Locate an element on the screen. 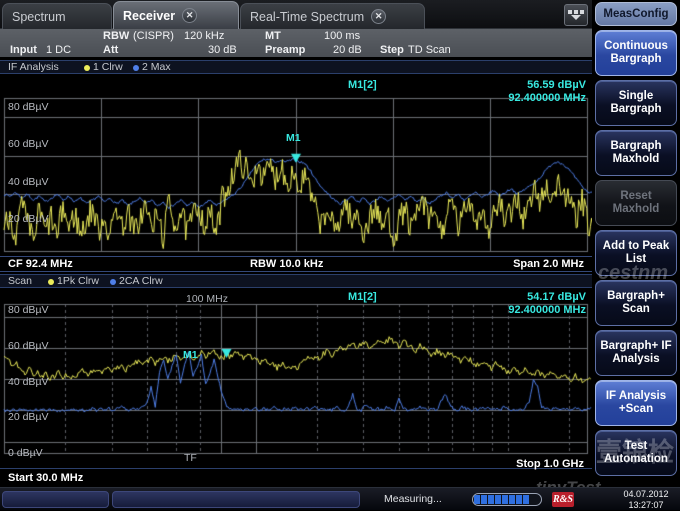  input-label: Input is located at coordinates (23, 50).